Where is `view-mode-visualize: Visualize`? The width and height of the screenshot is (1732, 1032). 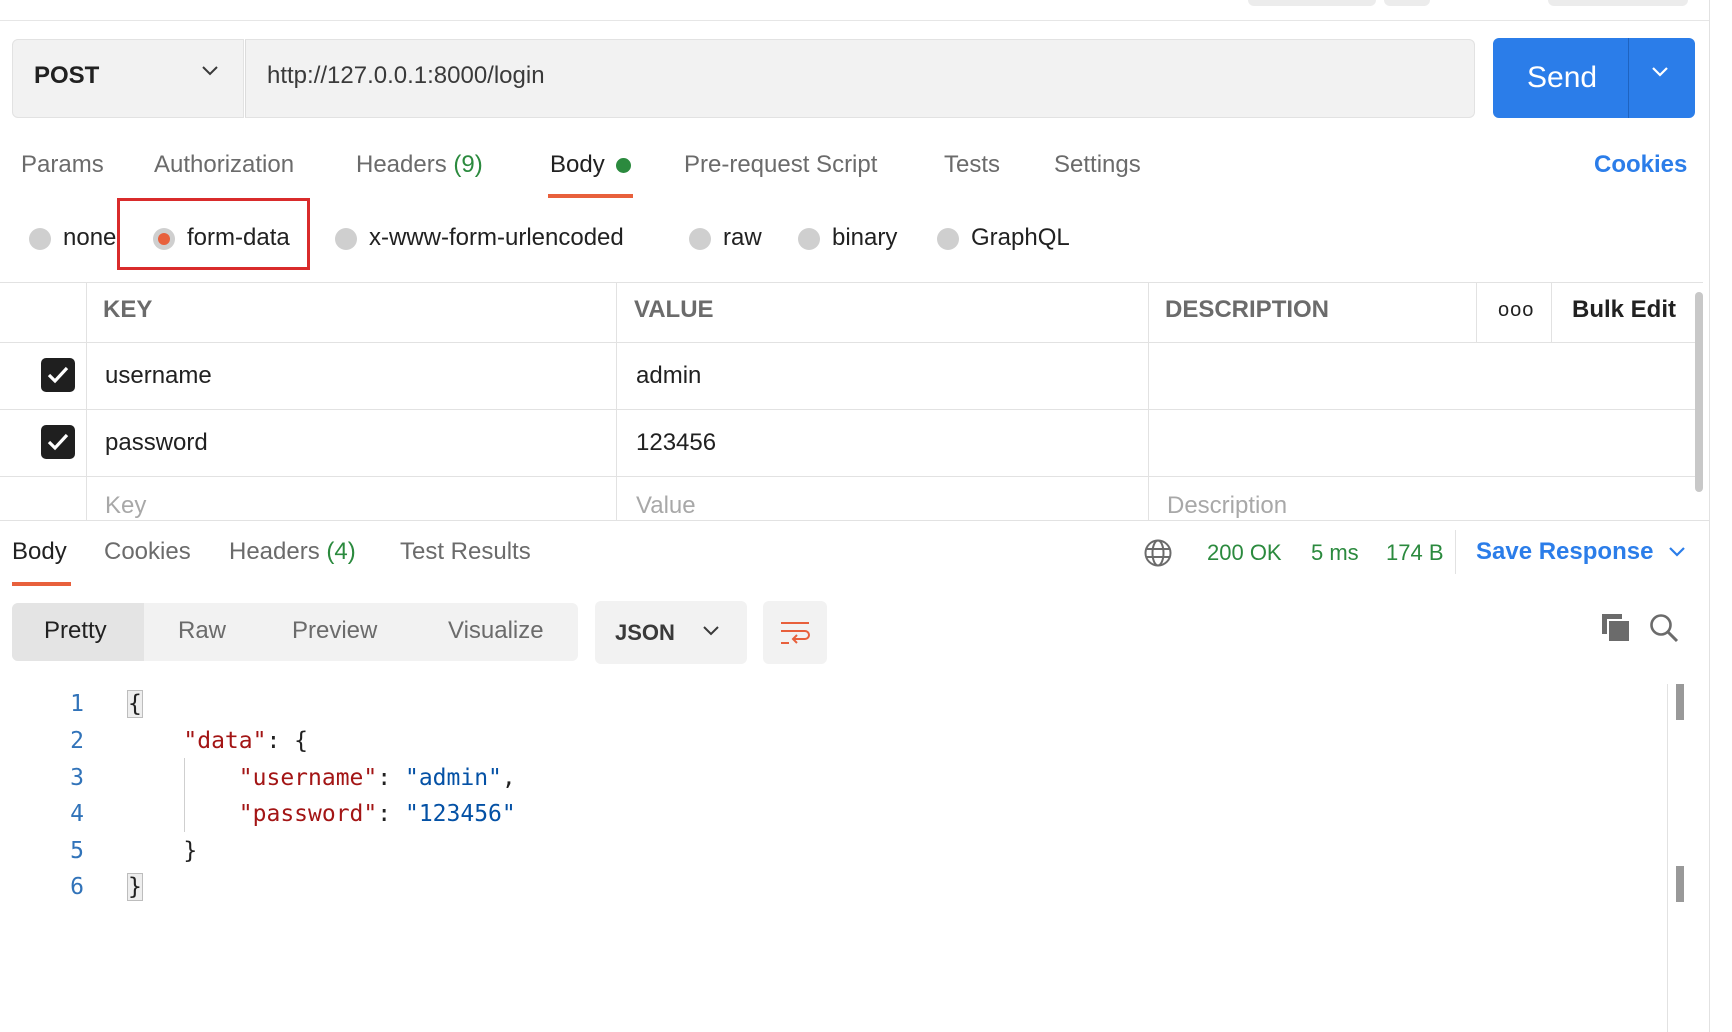 view-mode-visualize: Visualize is located at coordinates (496, 631).